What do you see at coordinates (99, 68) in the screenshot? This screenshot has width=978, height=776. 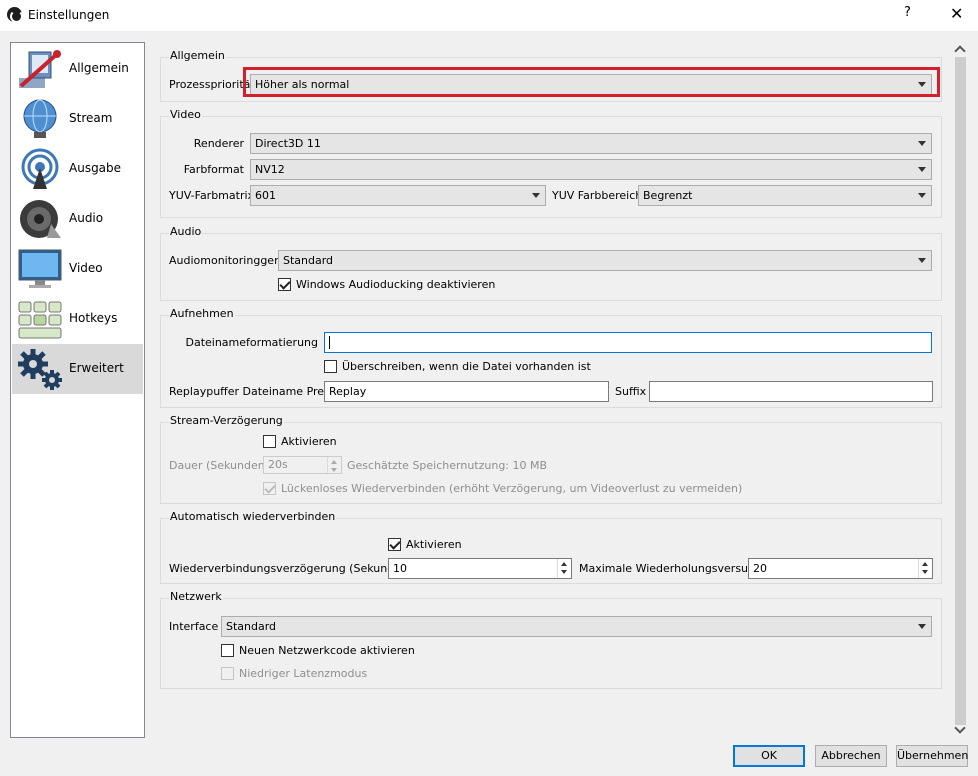 I see `sidebar-item-label: Allgemein` at bounding box center [99, 68].